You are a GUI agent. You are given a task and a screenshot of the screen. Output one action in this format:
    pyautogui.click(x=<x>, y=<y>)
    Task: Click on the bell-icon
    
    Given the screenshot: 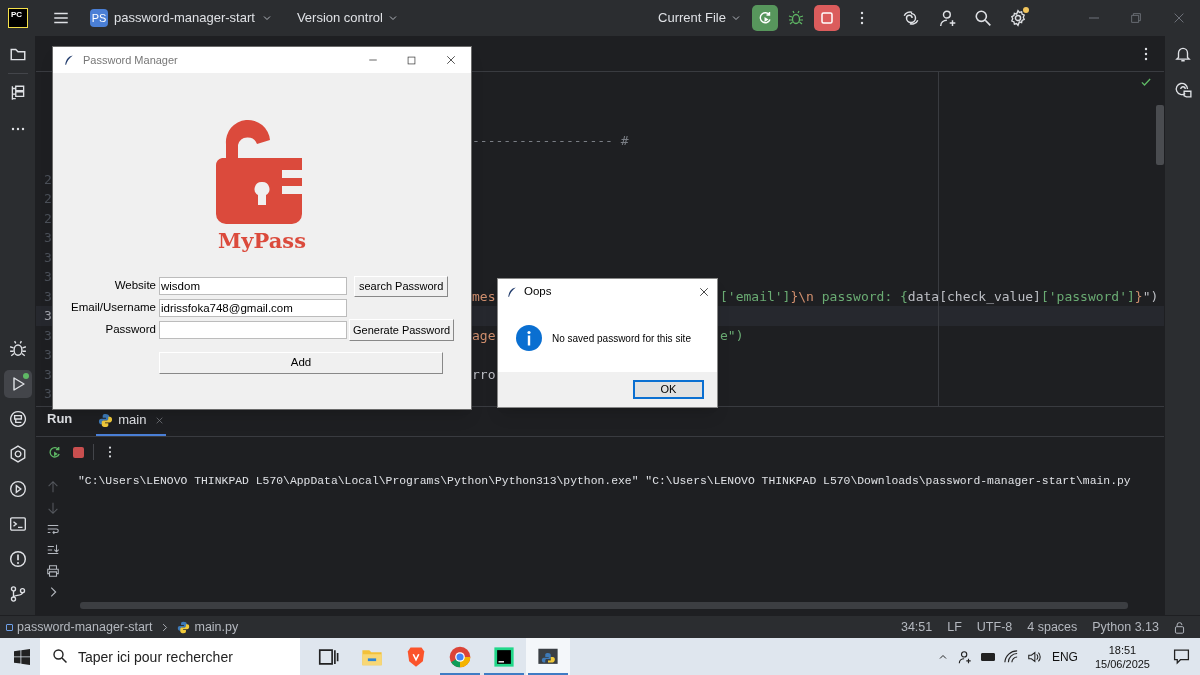 What is the action you would take?
    pyautogui.click(x=1182, y=54)
    